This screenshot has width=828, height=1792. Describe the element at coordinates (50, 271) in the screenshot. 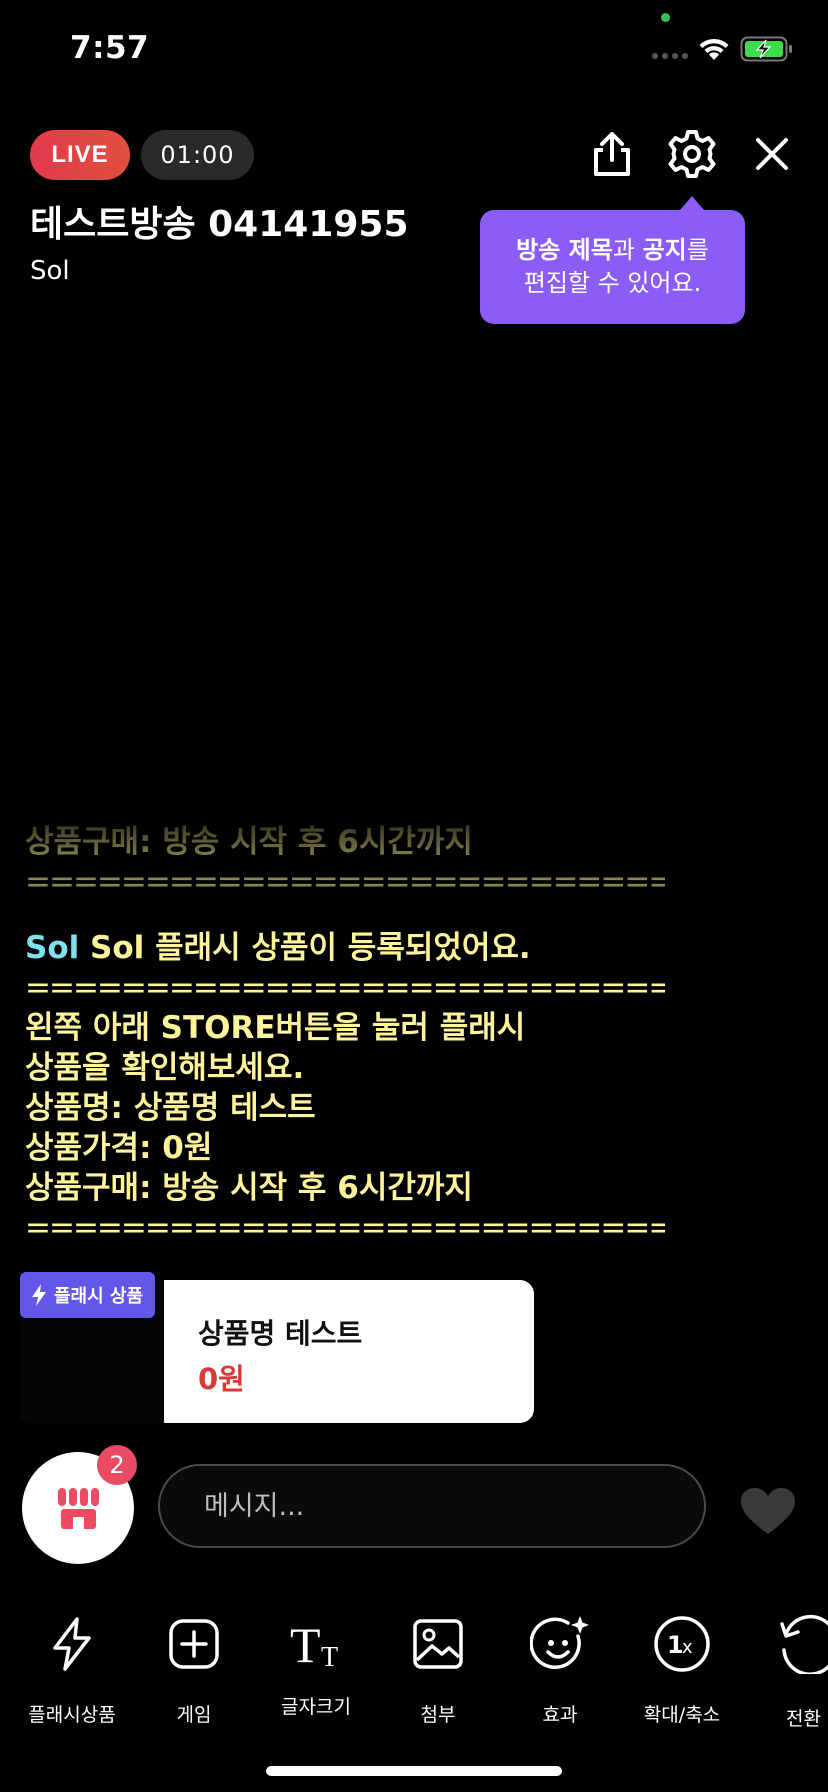

I see `host-name: Sol` at that location.